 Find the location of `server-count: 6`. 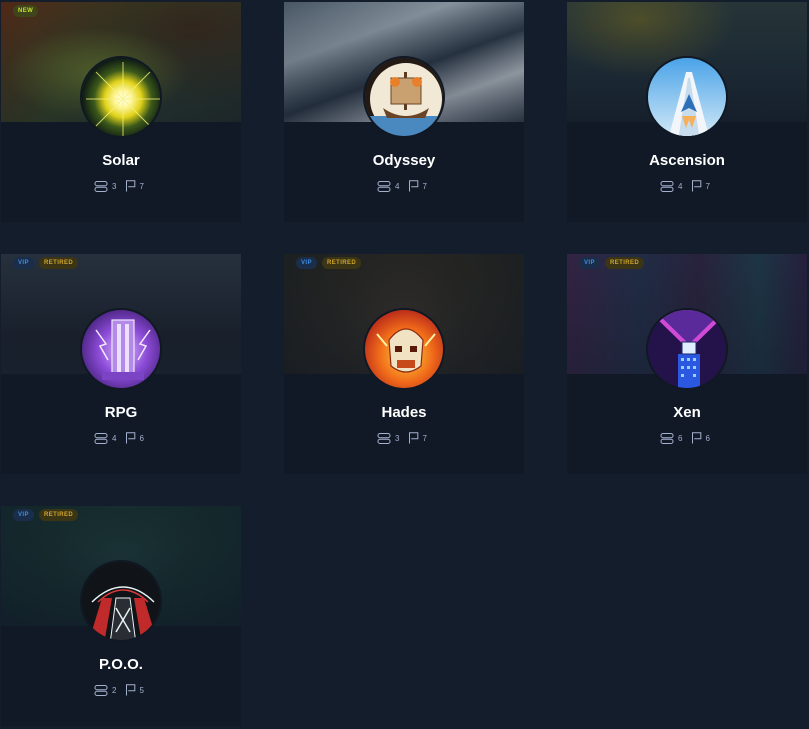

server-count: 6 is located at coordinates (680, 438).